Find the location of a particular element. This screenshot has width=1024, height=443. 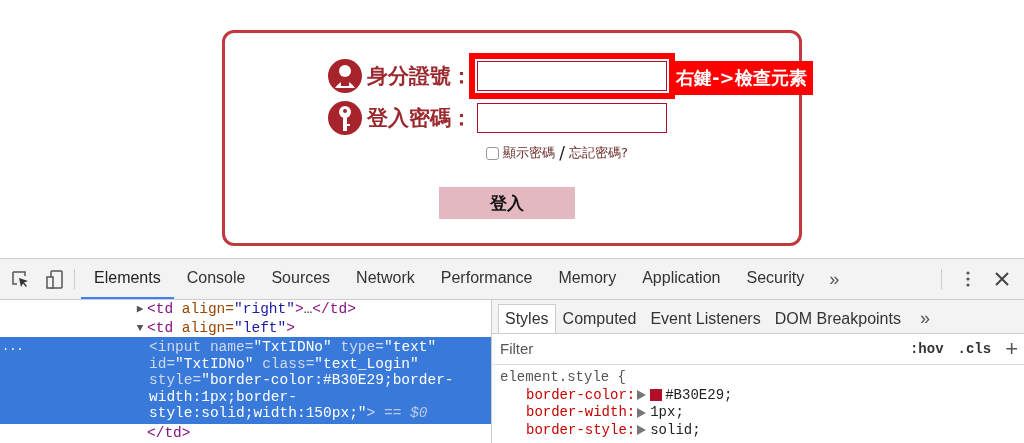

devtools-tab: Memory is located at coordinates (587, 279).